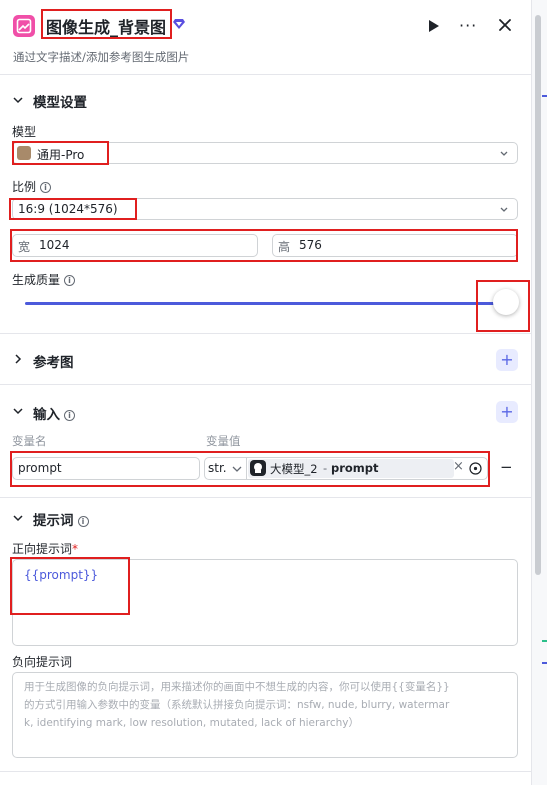 The width and height of the screenshot is (547, 785). What do you see at coordinates (265, 303) in the screenshot?
I see `quality-slider-track` at bounding box center [265, 303].